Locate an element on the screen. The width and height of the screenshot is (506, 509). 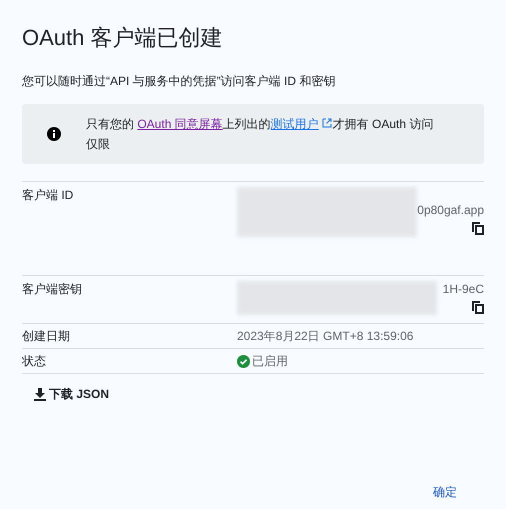
download-json-button: 下载 JSON is located at coordinates (72, 394).